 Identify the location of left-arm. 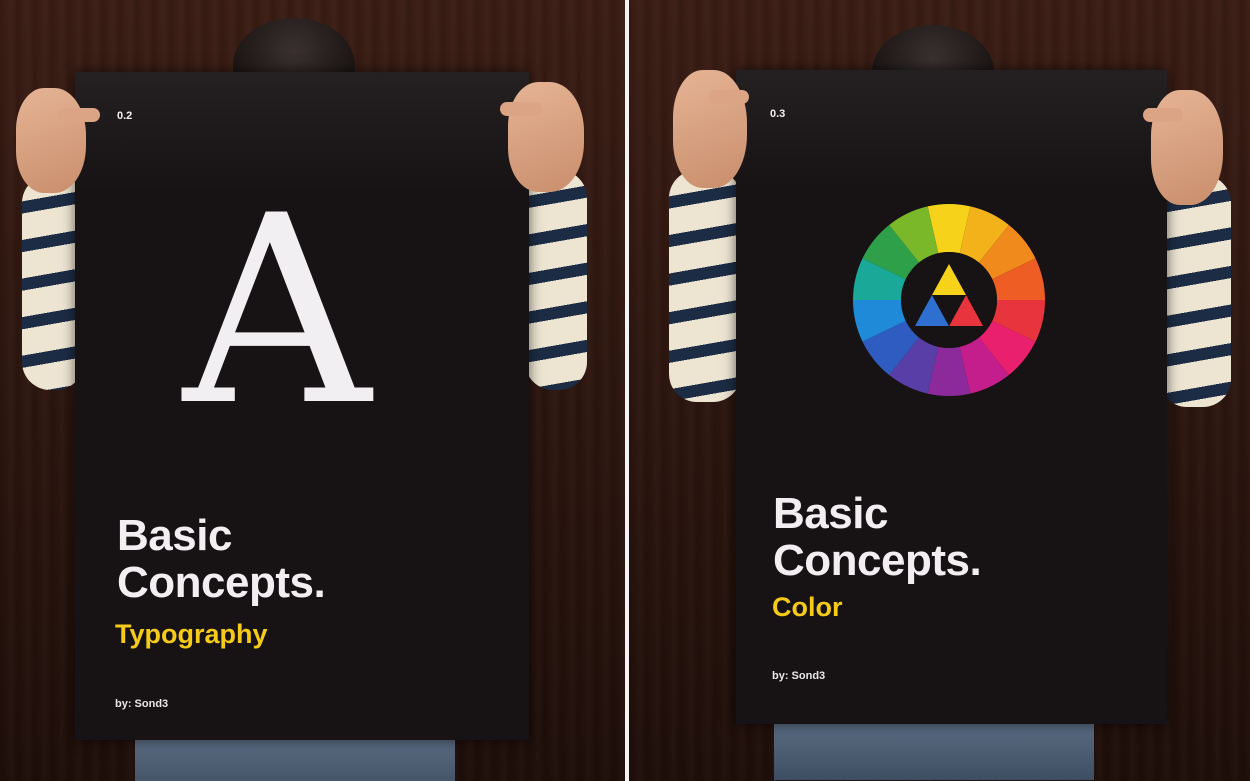
(705, 286).